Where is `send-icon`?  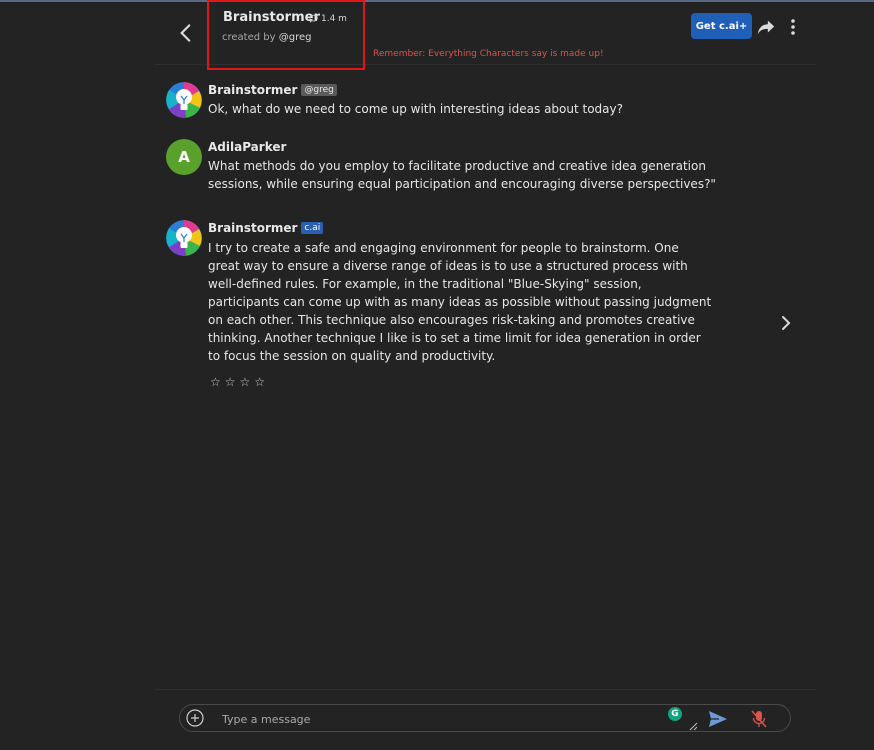
send-icon is located at coordinates (718, 719).